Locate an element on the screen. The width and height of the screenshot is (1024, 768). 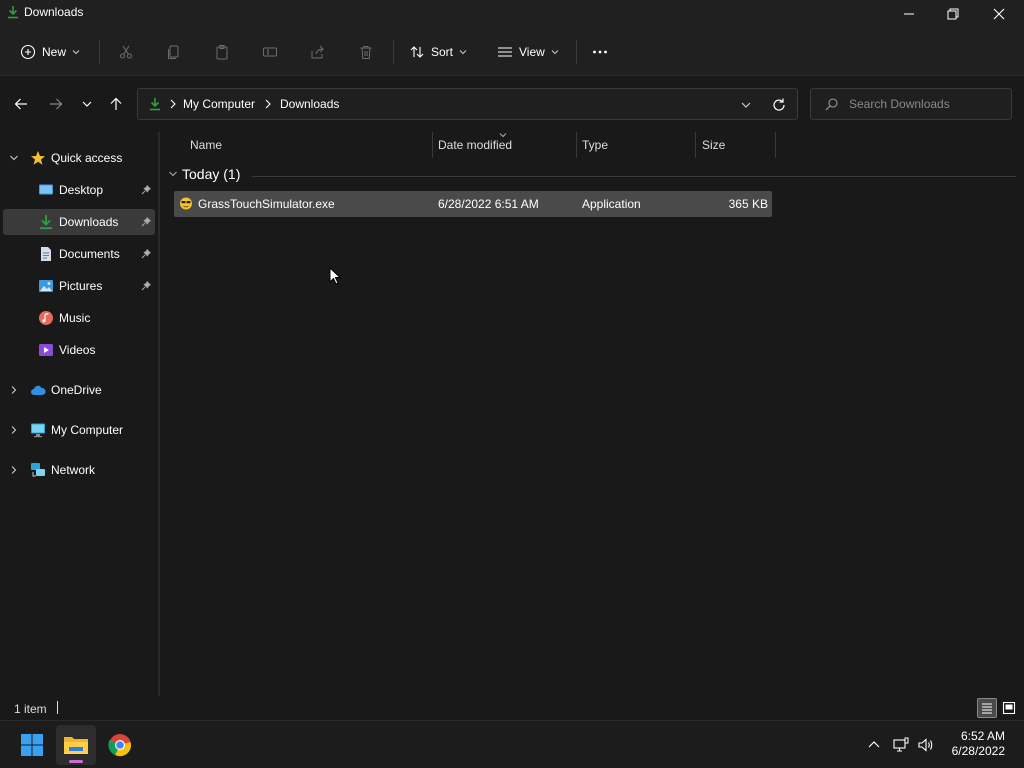
view-label: View is located at coordinates (532, 52).